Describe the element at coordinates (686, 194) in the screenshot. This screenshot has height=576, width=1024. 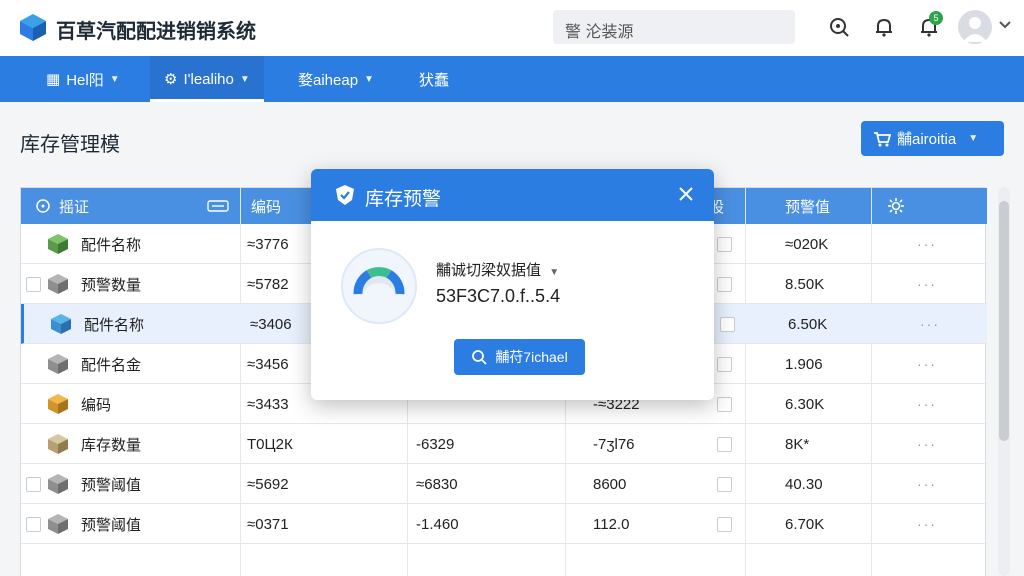
I see `close-icon` at that location.